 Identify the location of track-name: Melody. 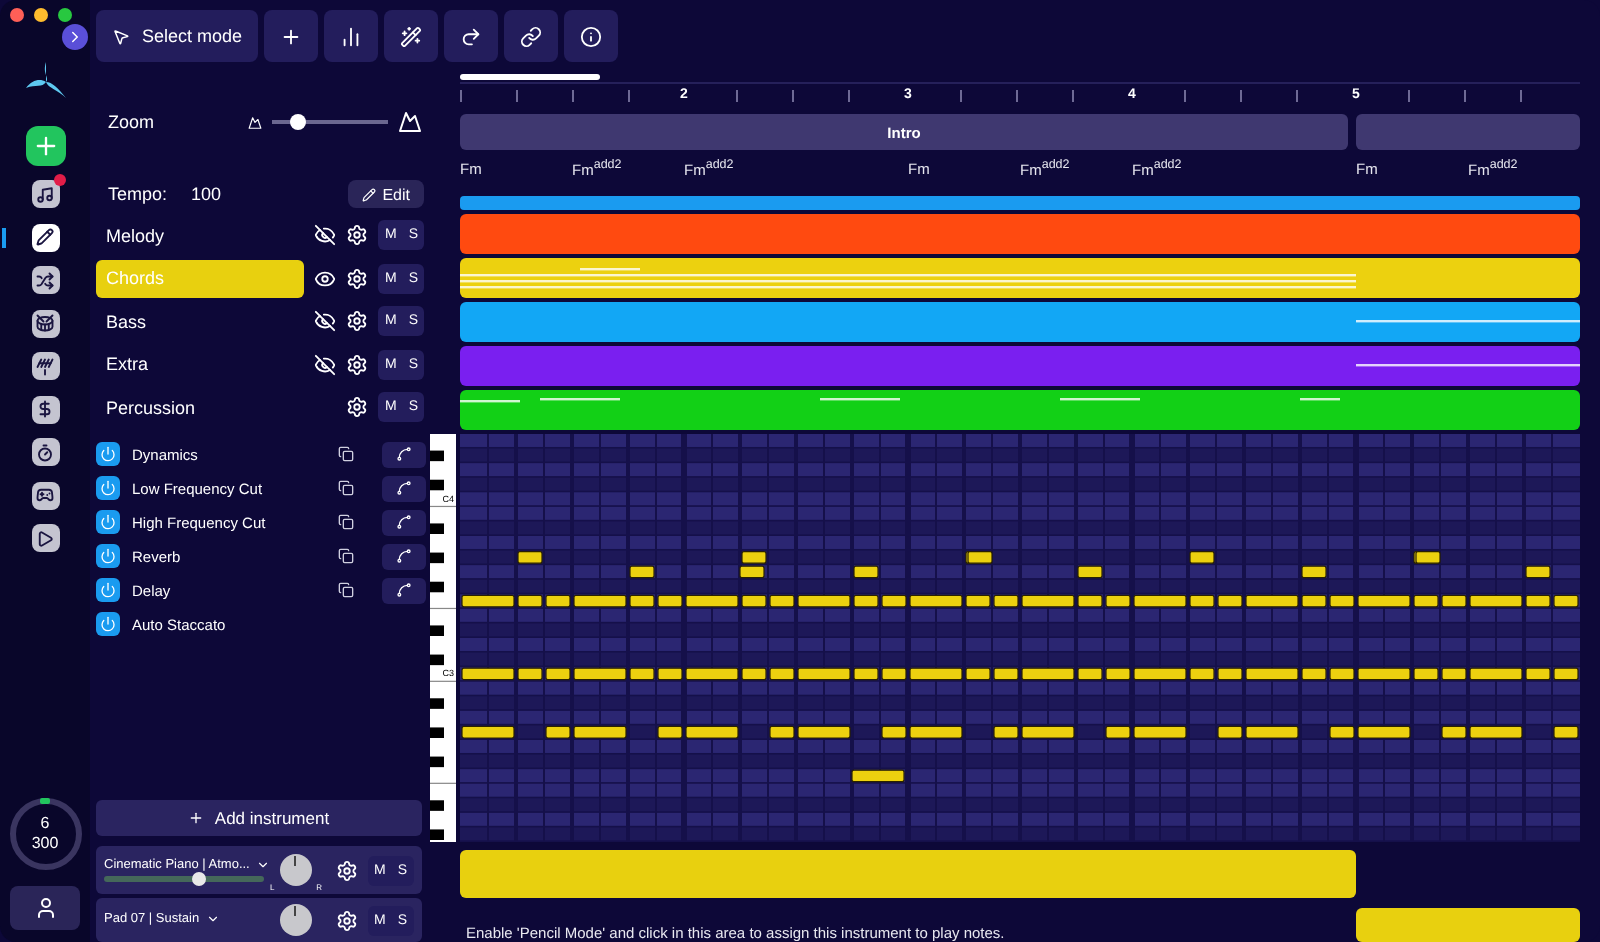
(200, 235).